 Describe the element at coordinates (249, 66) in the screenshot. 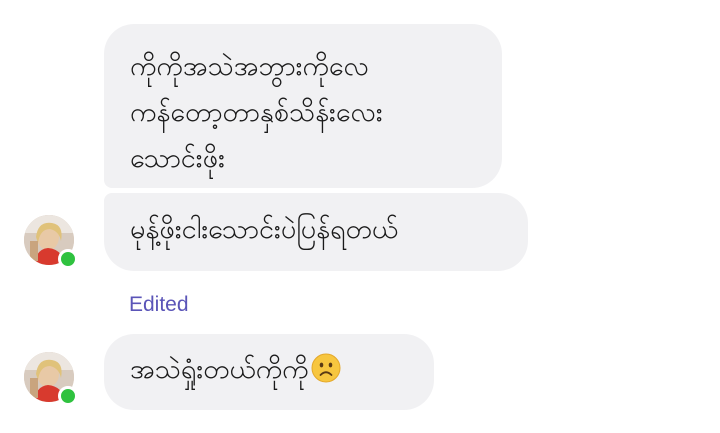

I see `message-text-line: ကိုကိုအသဲအဘွားကိုလေ` at that location.